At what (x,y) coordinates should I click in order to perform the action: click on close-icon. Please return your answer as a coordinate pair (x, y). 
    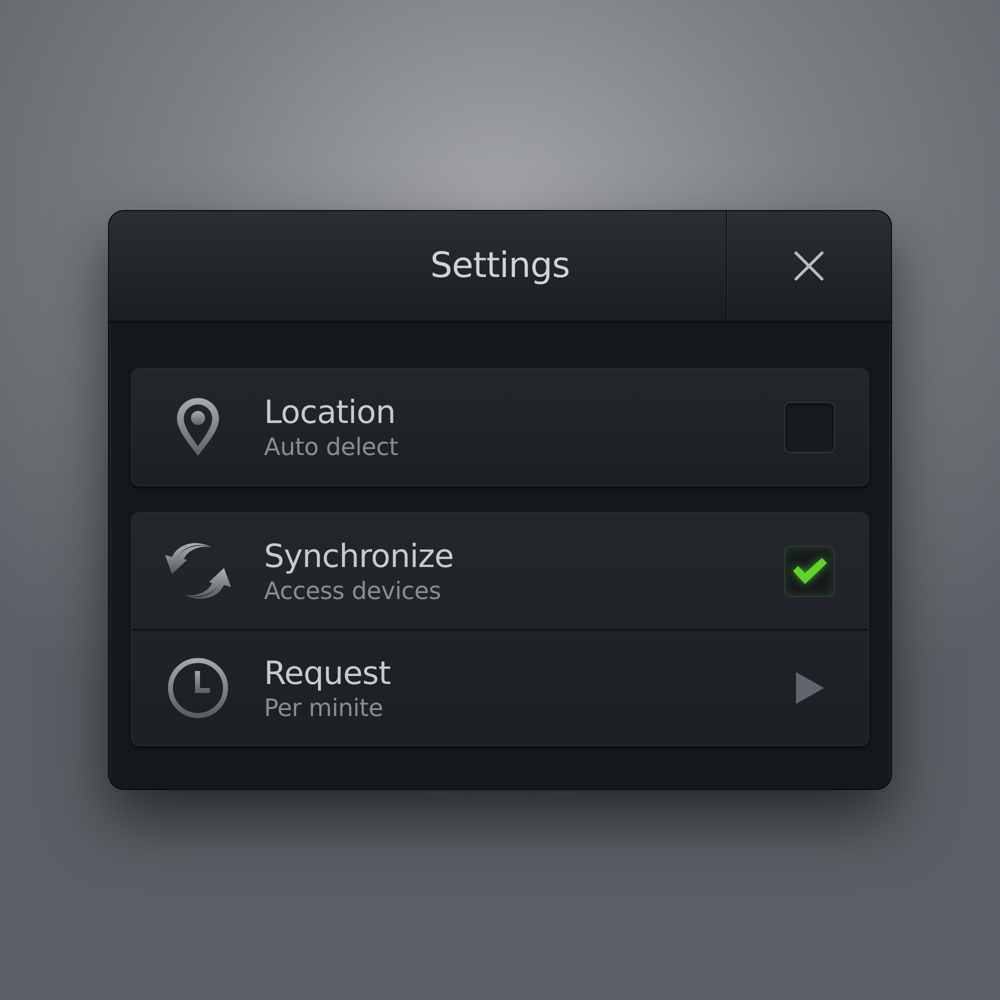
    Looking at the image, I should click on (809, 266).